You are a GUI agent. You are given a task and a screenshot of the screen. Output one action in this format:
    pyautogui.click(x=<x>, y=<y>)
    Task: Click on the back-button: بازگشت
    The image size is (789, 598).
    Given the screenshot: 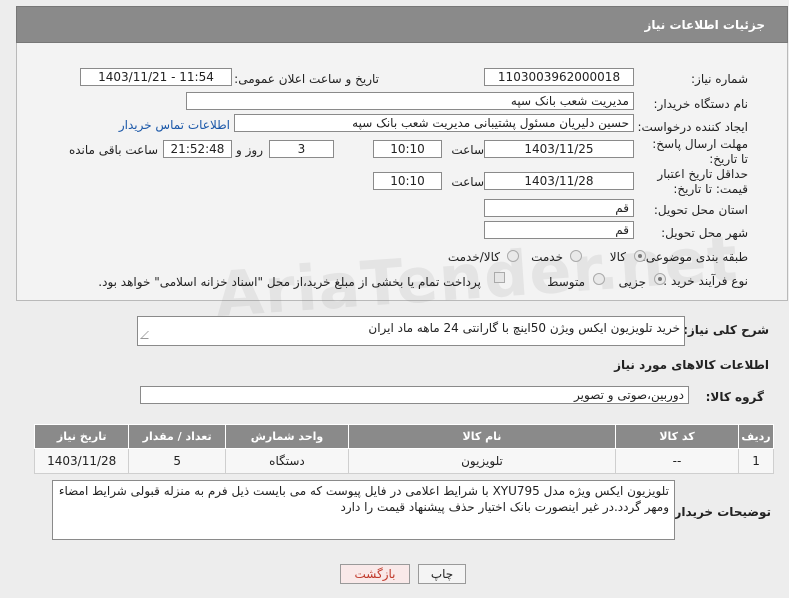 What is the action you would take?
    pyautogui.click(x=375, y=574)
    